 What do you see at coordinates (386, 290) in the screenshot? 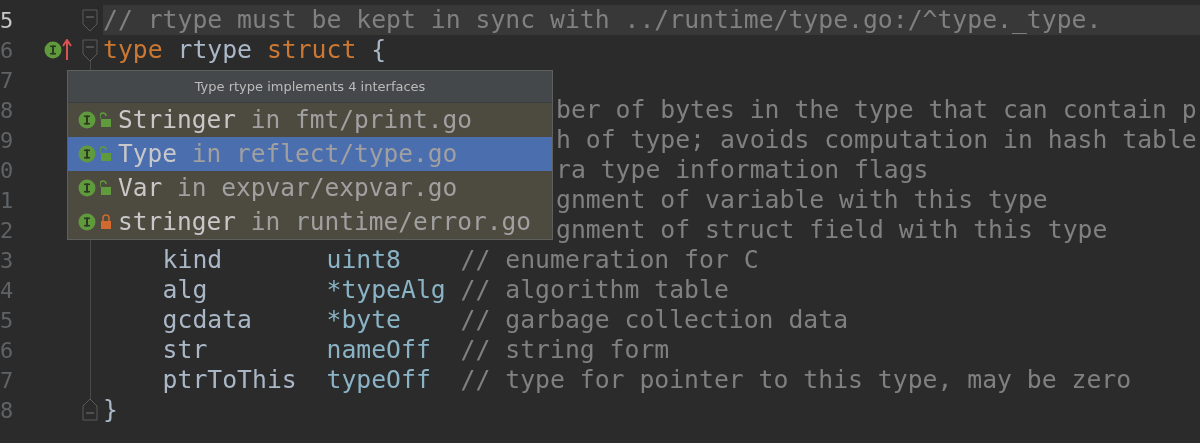
I see `code-token: *typeAlg` at bounding box center [386, 290].